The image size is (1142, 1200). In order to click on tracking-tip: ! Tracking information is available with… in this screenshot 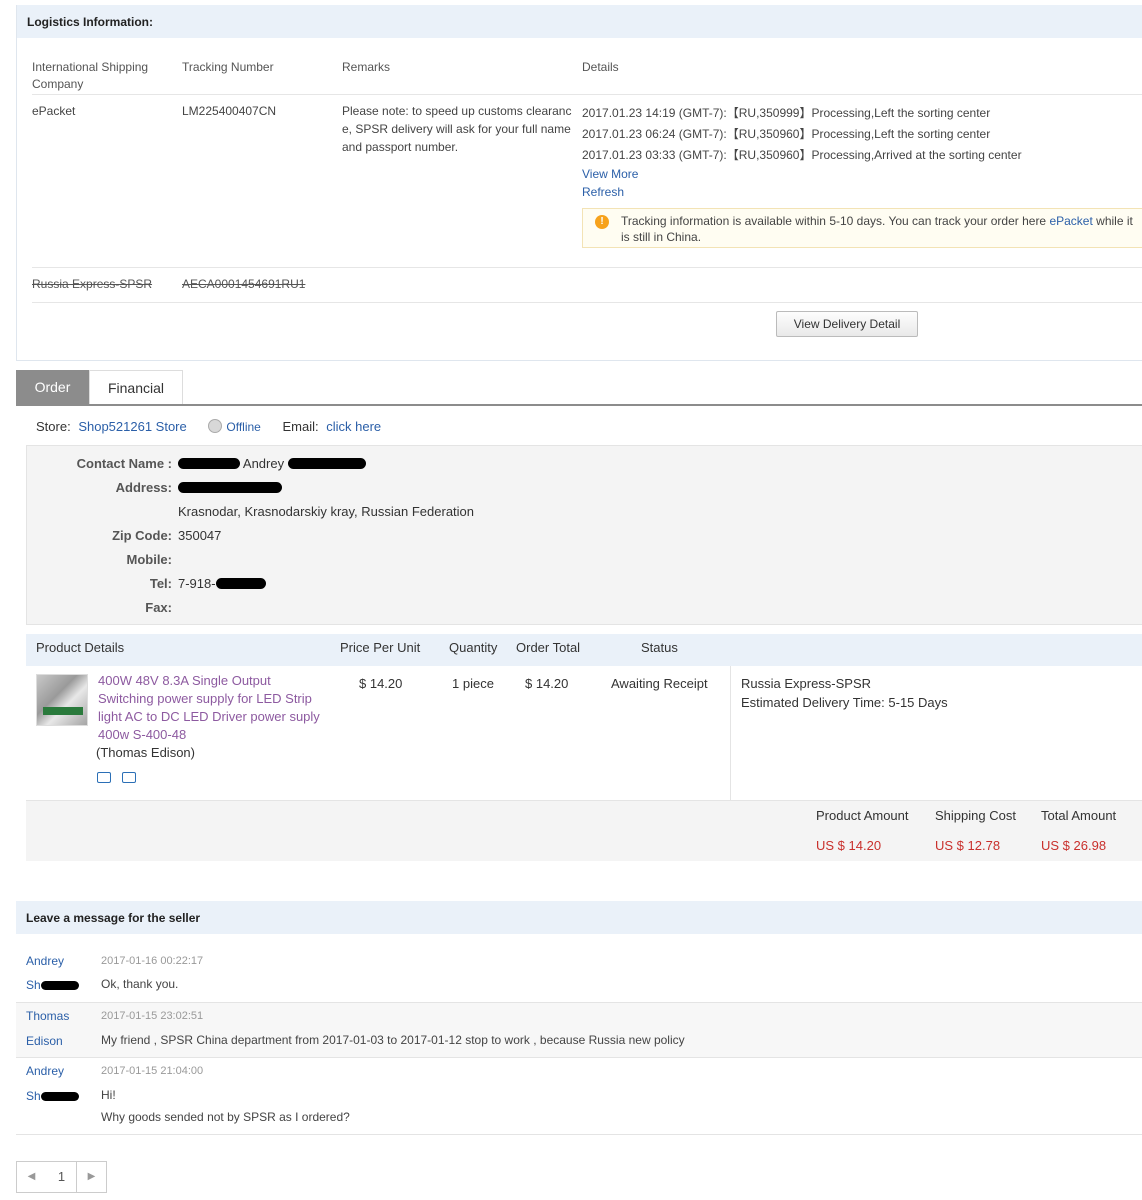, I will do `click(862, 228)`.